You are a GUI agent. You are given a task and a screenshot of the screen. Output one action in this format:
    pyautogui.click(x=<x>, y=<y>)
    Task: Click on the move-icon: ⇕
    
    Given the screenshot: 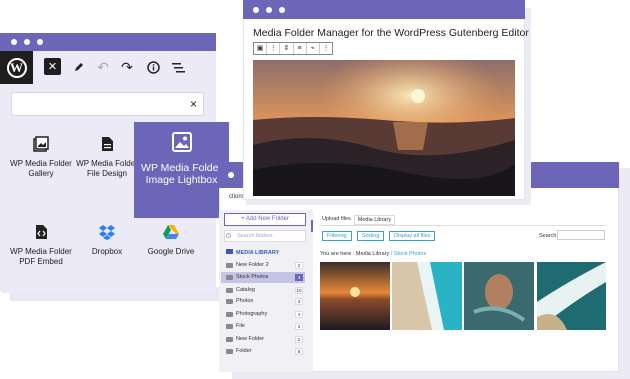 What is the action you would take?
    pyautogui.click(x=287, y=48)
    